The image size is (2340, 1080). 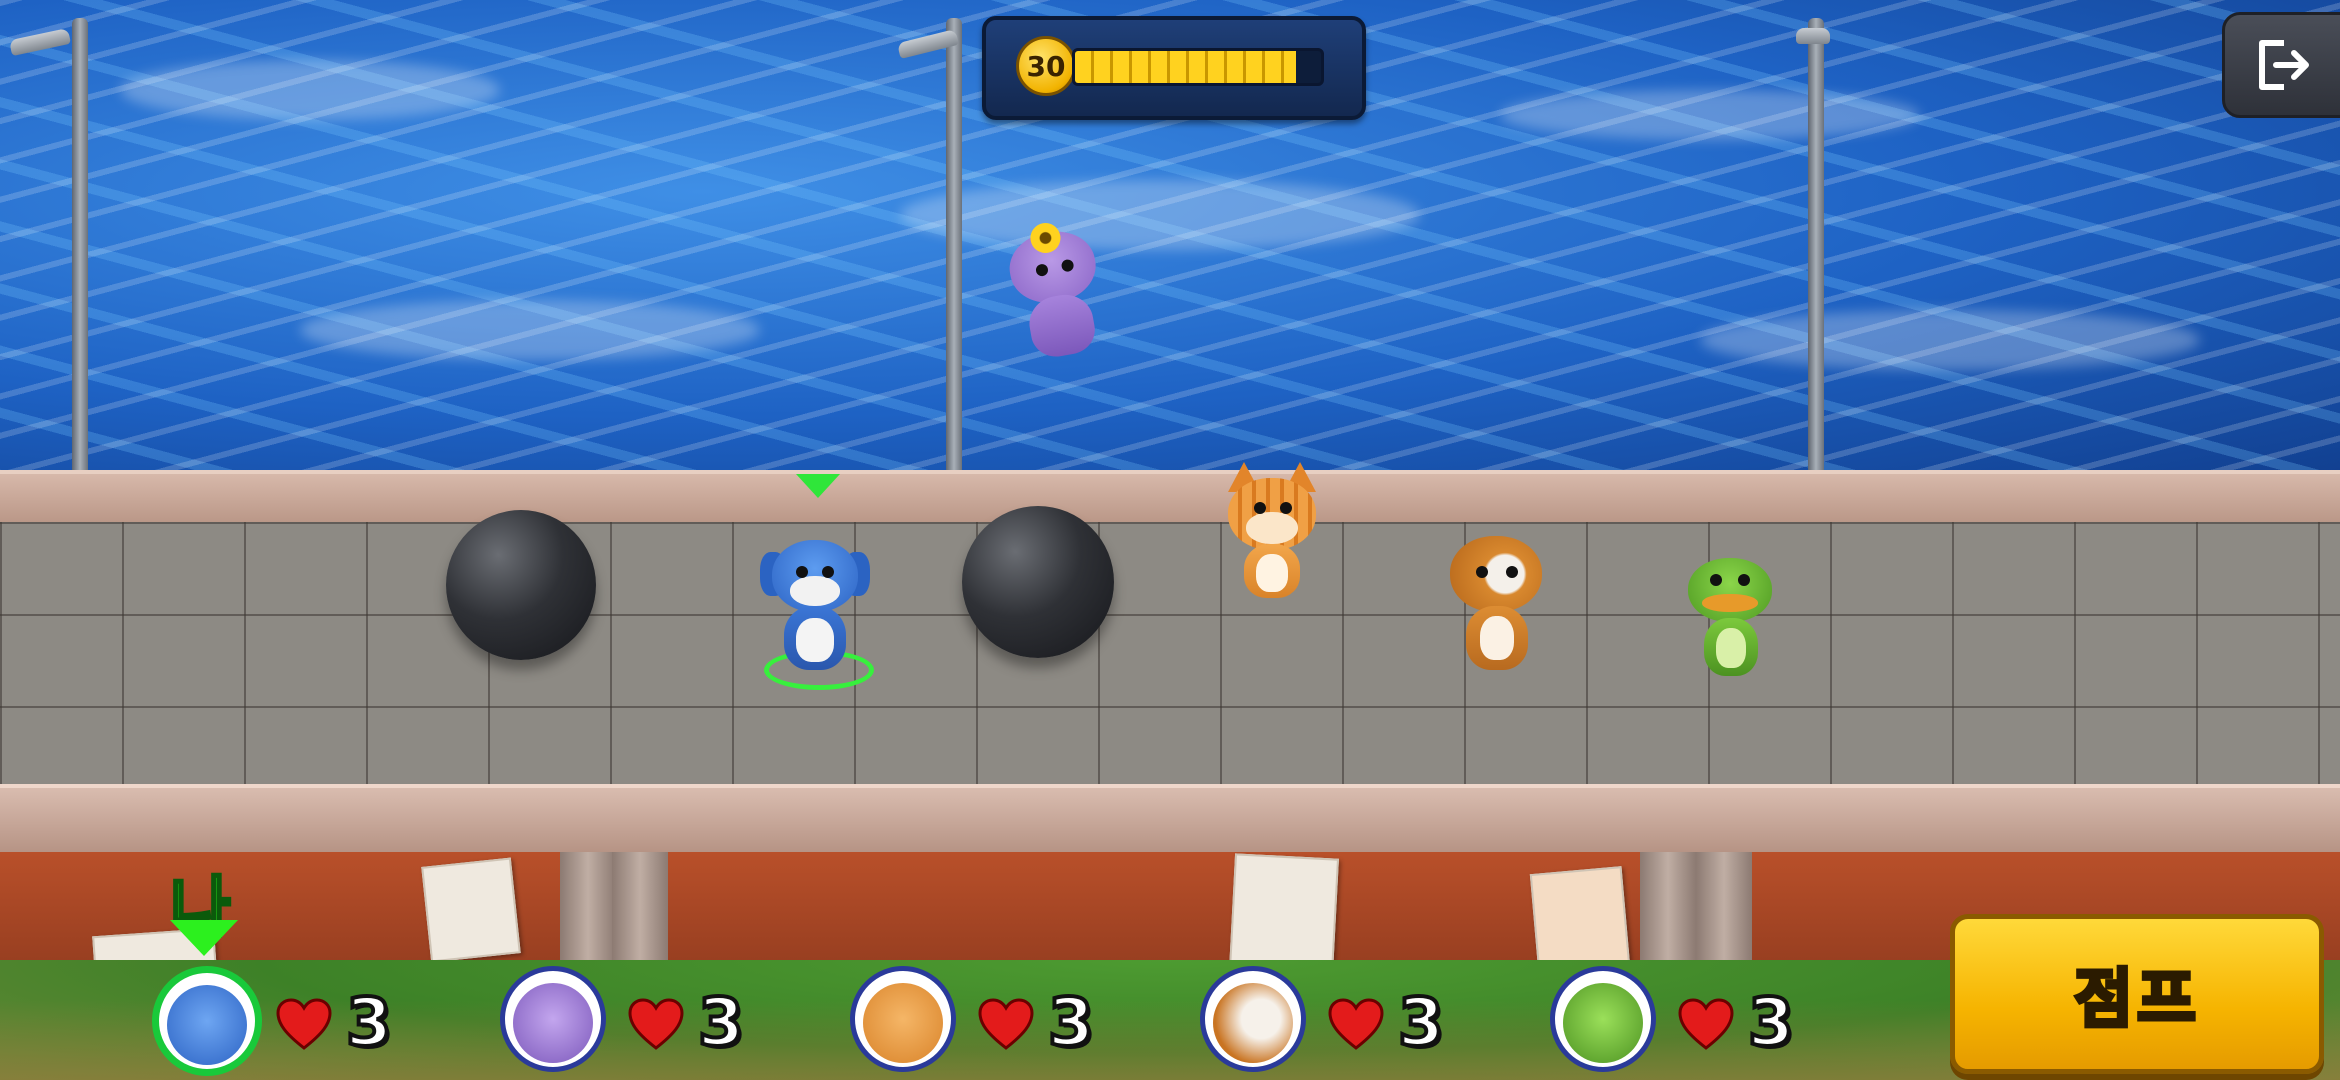 I want to click on timer-value: 30, so click(x=1046, y=66).